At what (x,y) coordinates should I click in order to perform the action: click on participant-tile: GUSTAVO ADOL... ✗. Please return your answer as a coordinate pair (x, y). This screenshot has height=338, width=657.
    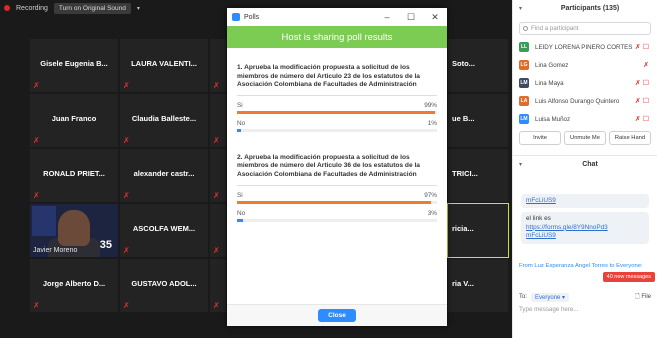
    Looking at the image, I should click on (164, 285).